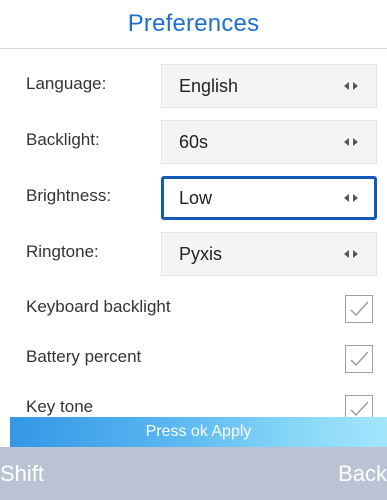  Describe the element at coordinates (66, 83) in the screenshot. I see `language-label: Language:` at that location.